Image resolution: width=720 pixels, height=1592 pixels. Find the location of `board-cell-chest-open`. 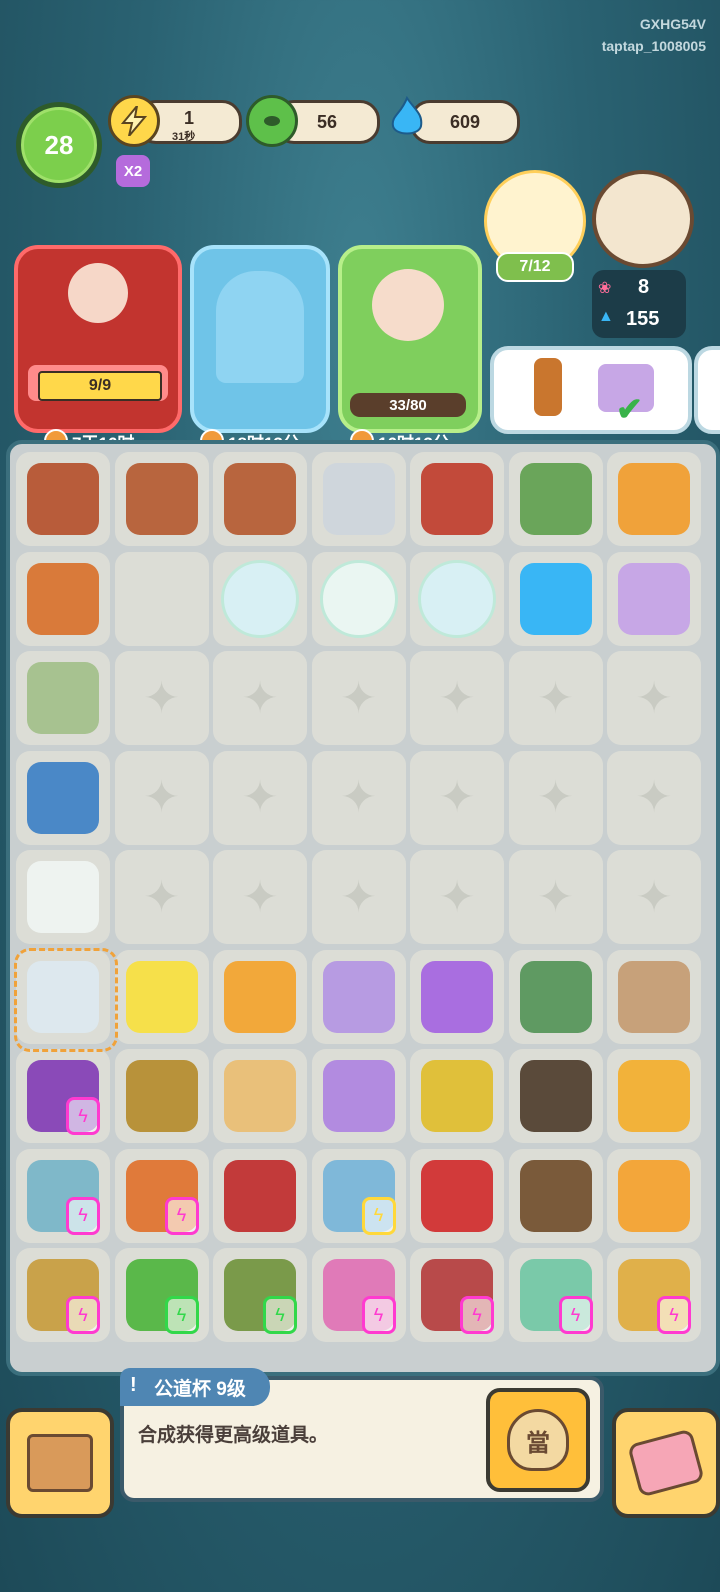

board-cell-chest-open is located at coordinates (63, 499).